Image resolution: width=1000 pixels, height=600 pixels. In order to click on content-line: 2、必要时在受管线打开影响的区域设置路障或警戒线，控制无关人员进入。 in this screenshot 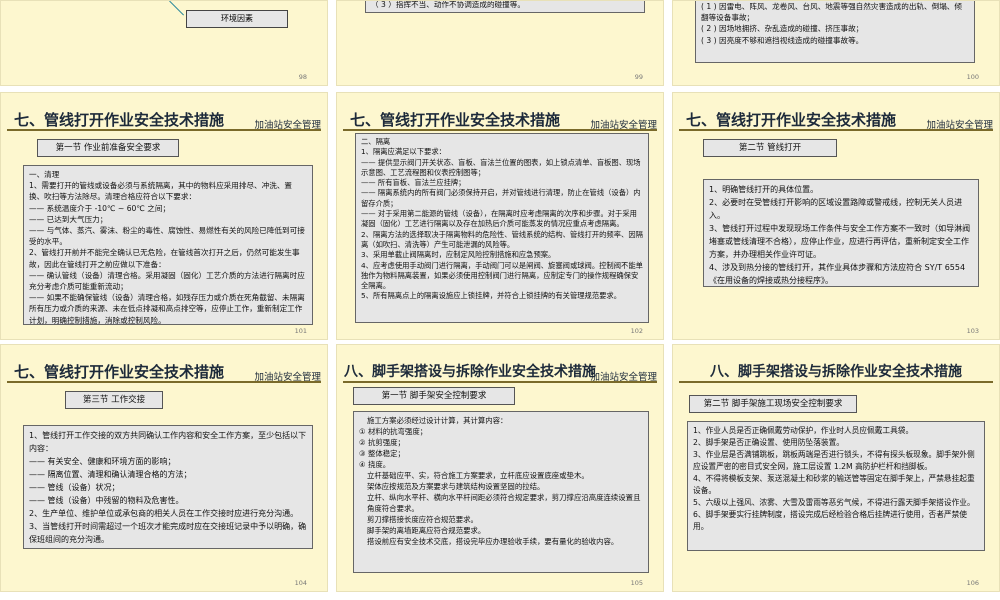, I will do `click(836, 209)`.